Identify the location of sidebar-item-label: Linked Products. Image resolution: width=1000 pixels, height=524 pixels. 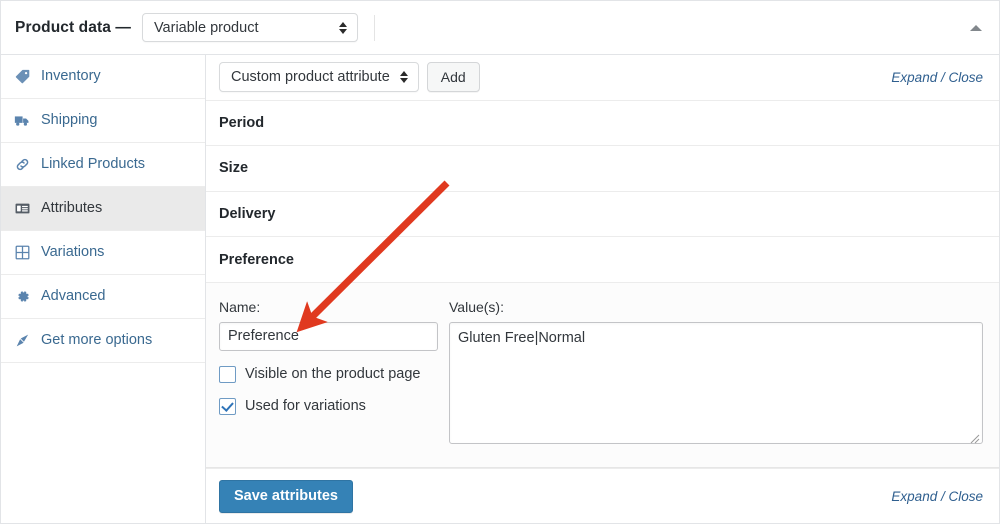
(93, 164).